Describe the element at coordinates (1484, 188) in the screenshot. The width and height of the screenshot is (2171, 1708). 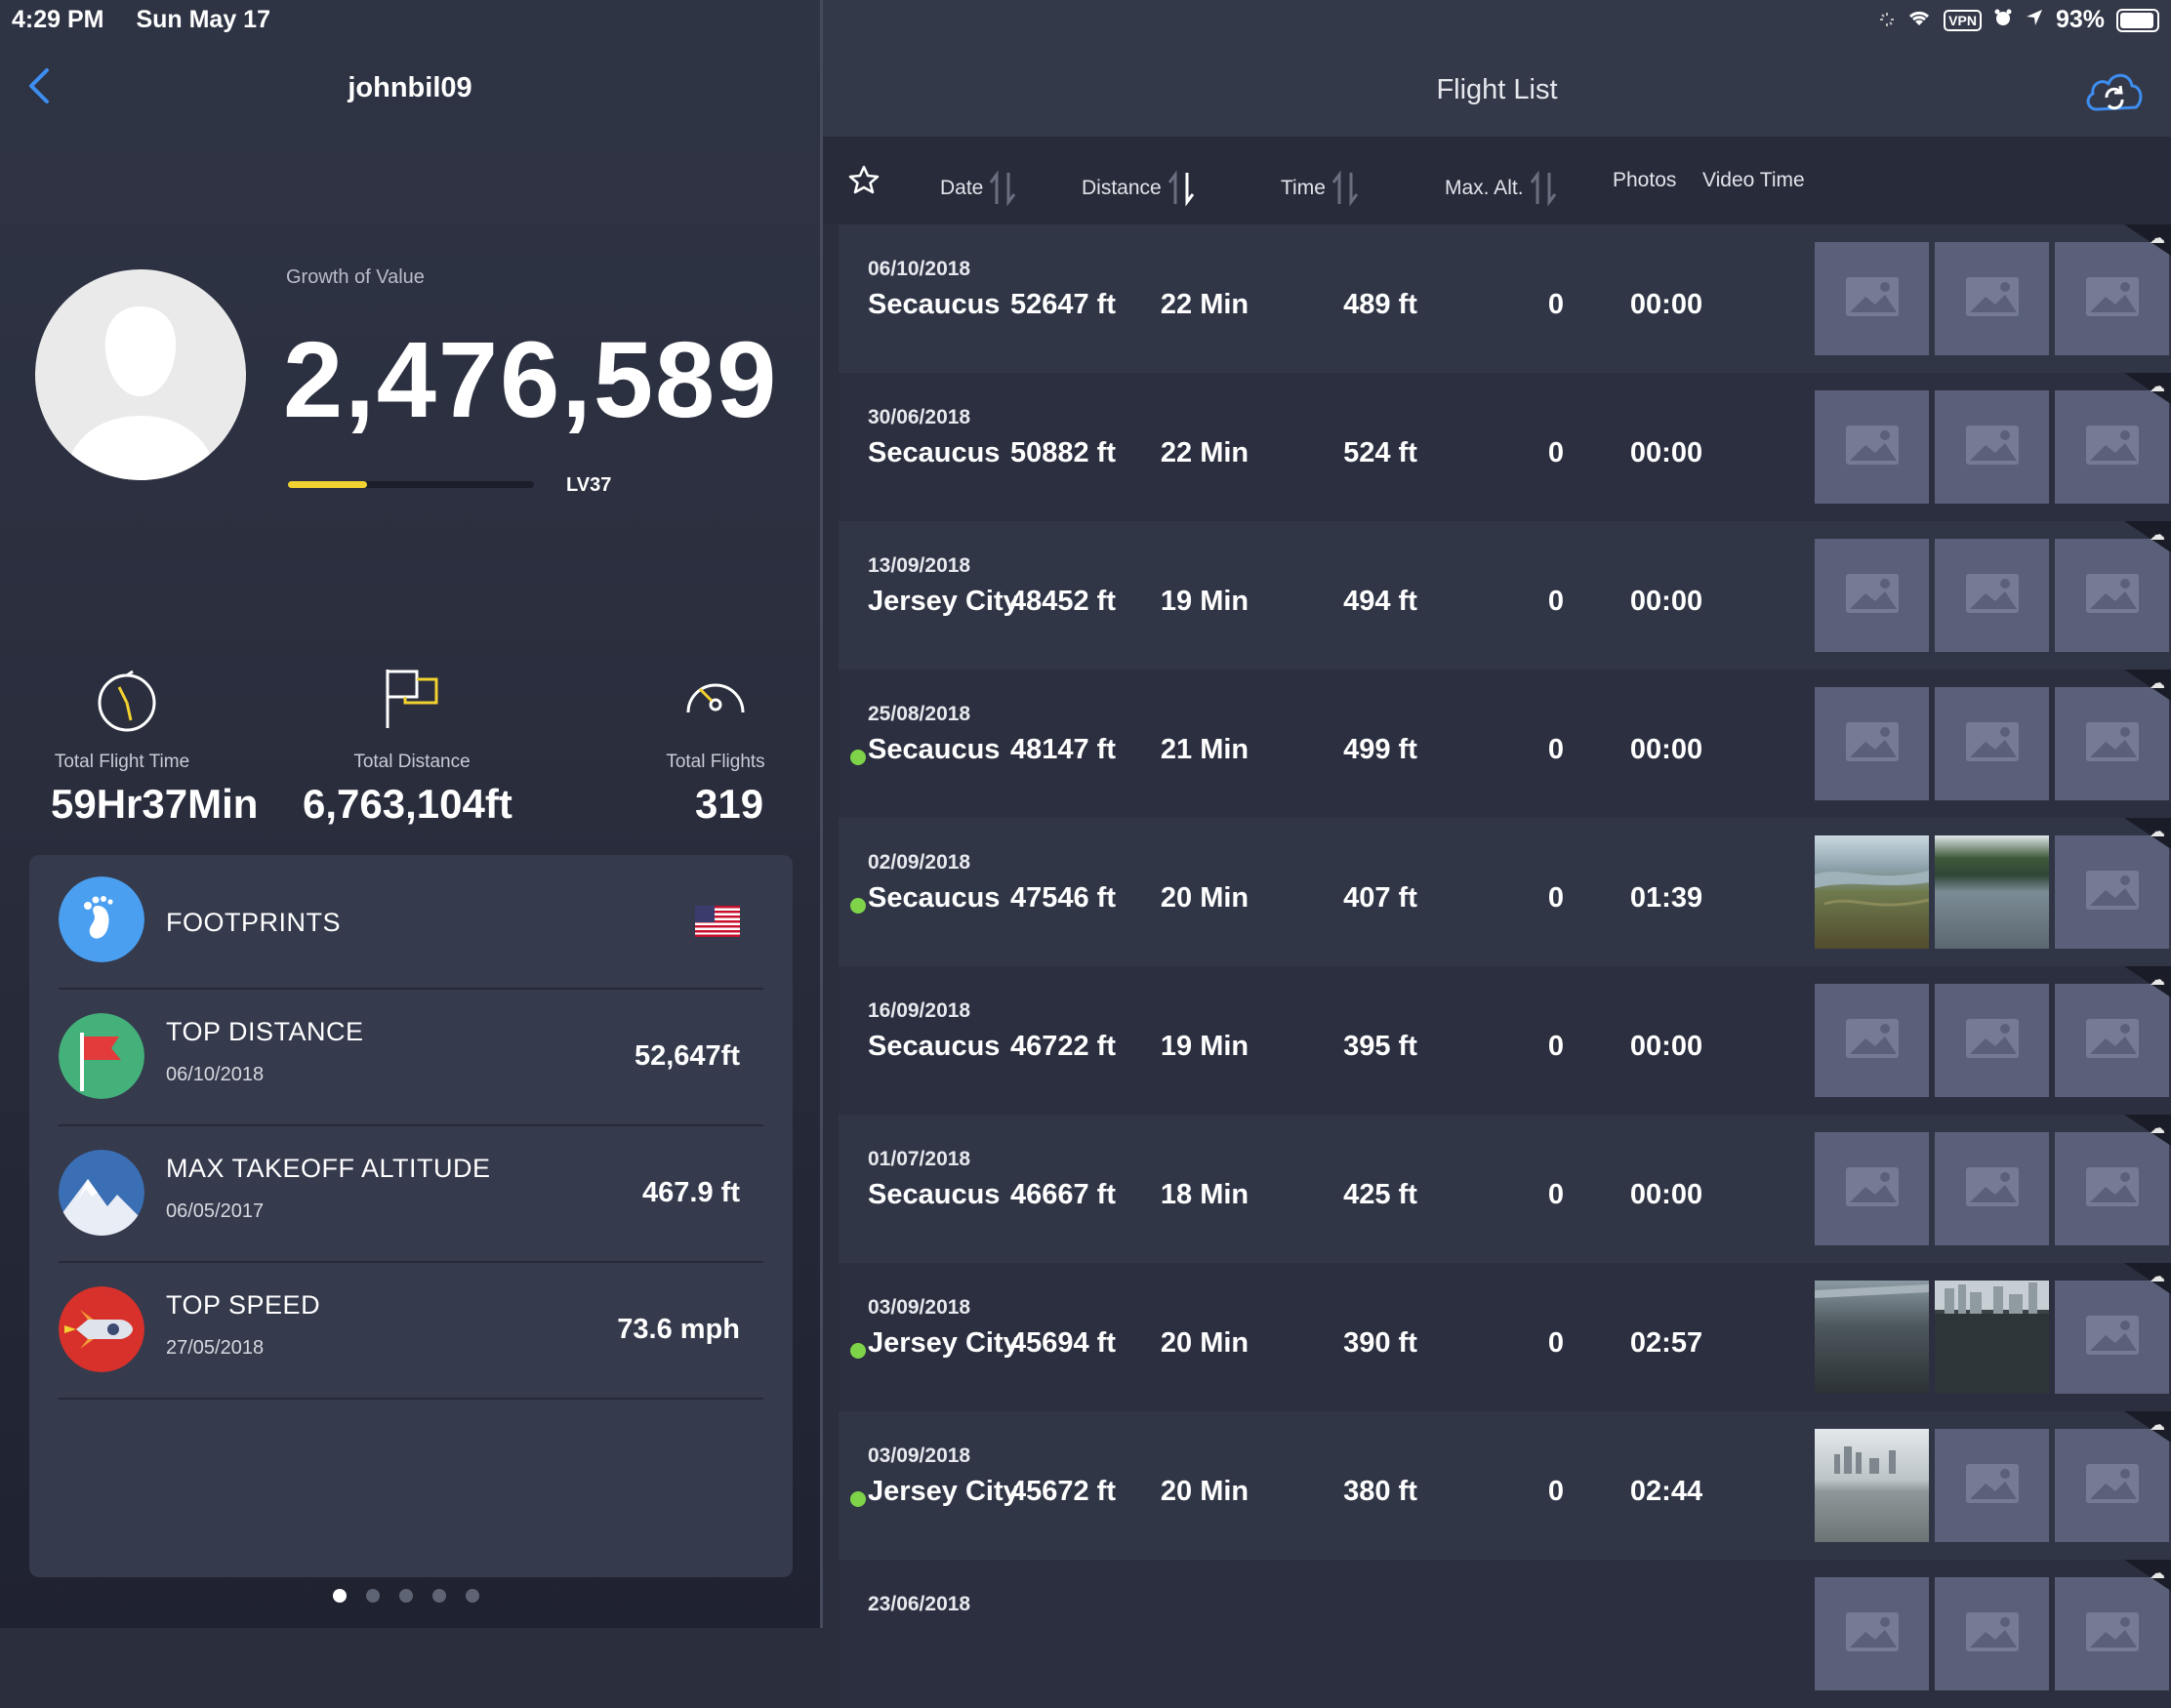
I see `column-max-alt: Max. Alt.` at that location.